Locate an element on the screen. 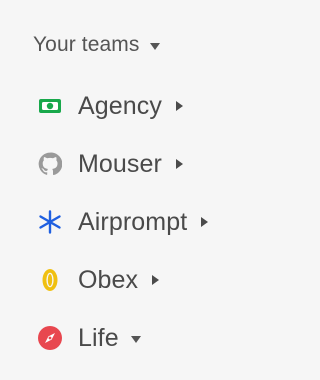 The height and width of the screenshot is (380, 320). compass-icon is located at coordinates (50, 338).